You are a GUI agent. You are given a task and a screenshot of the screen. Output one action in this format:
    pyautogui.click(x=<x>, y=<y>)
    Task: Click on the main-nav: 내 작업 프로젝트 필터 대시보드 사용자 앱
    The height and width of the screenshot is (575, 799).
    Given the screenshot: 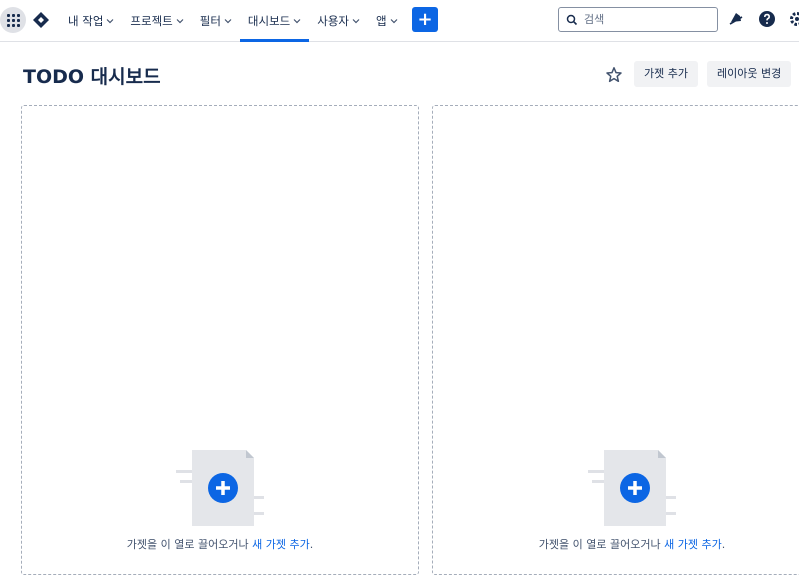 What is the action you would take?
    pyautogui.click(x=233, y=21)
    